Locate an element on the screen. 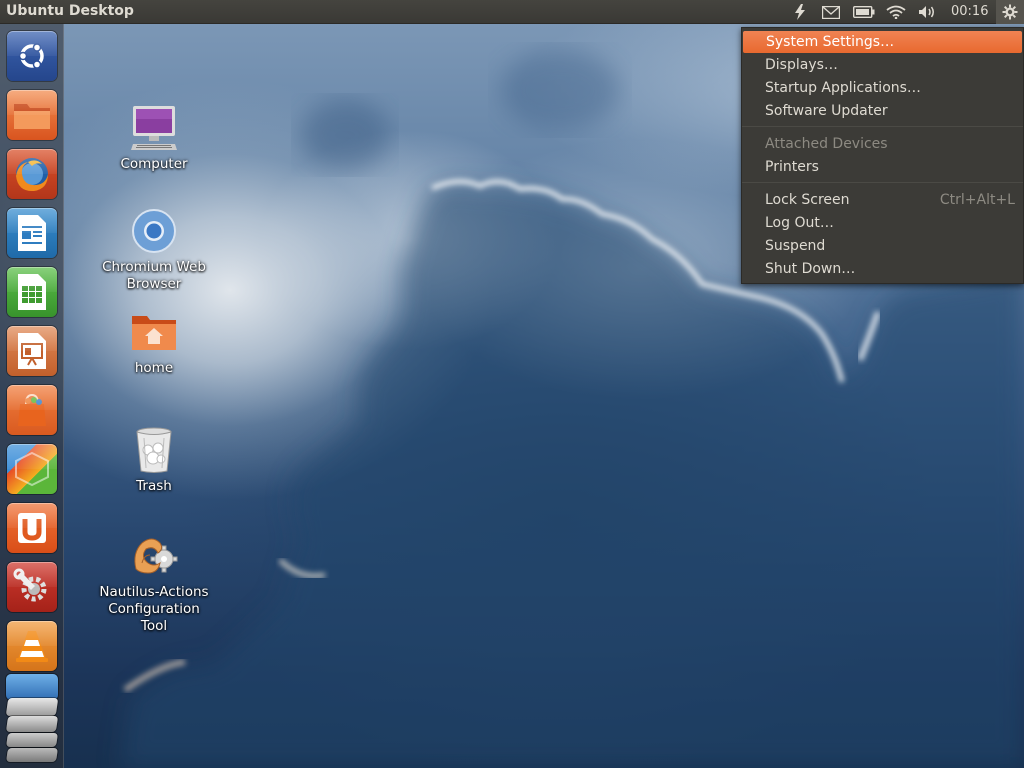 The width and height of the screenshot is (1024, 768). writer-icon is located at coordinates (32, 233).